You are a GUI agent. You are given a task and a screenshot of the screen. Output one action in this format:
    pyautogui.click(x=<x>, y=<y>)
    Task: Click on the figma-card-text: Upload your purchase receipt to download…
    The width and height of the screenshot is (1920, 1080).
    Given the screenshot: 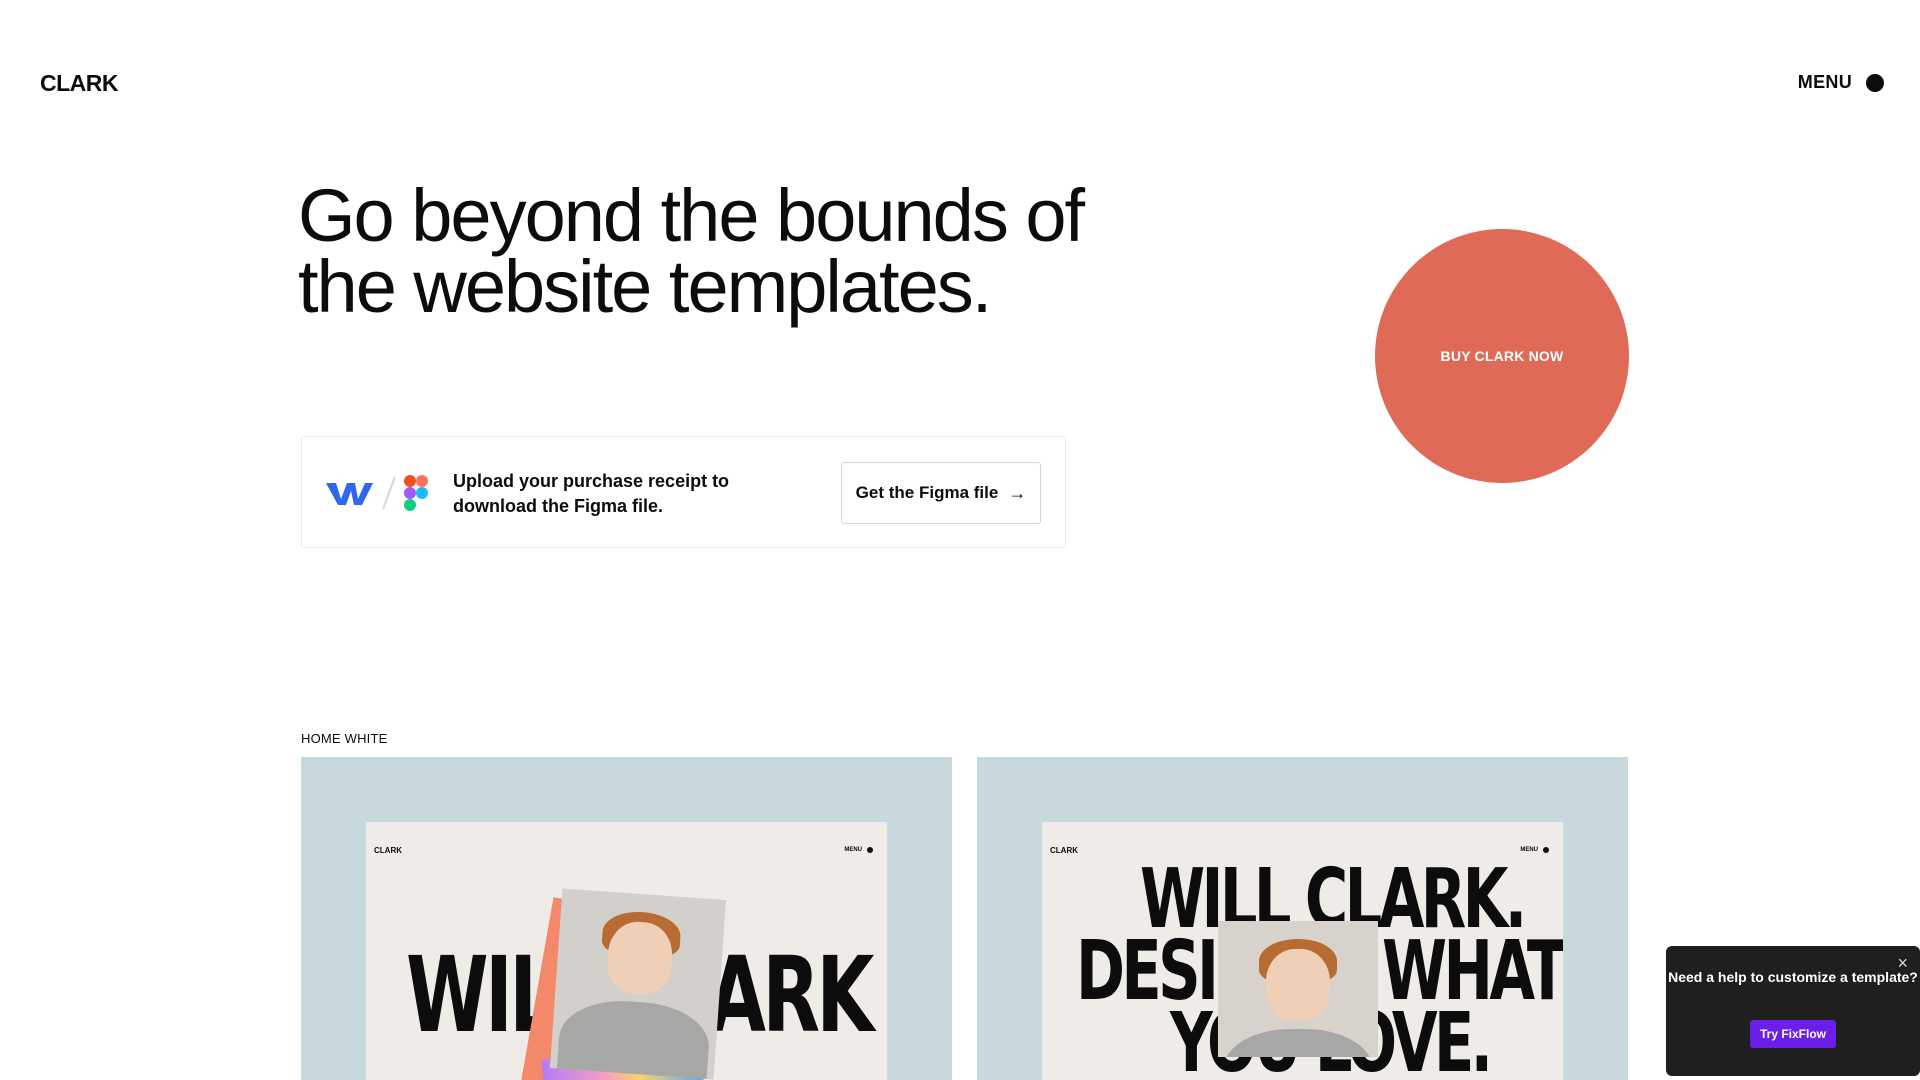 What is the action you would take?
    pyautogui.click(x=591, y=493)
    